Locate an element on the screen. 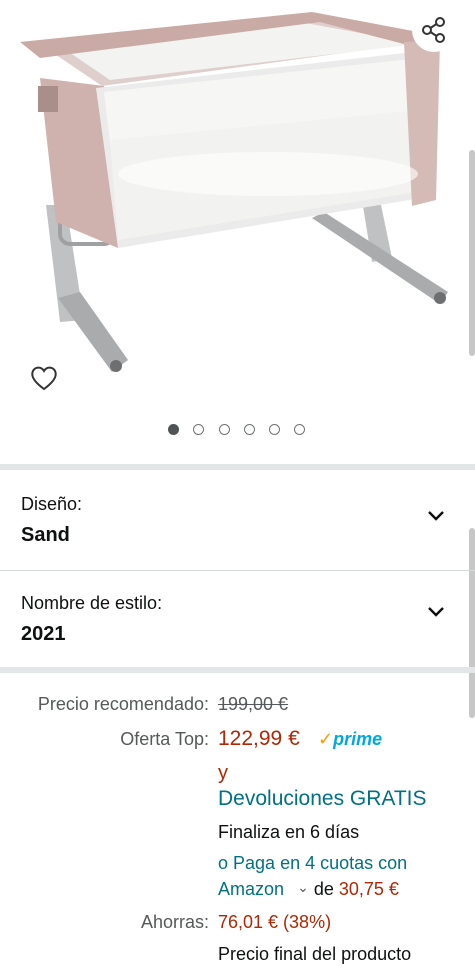 Image resolution: width=475 pixels, height=975 pixels. share-button is located at coordinates (434, 30).